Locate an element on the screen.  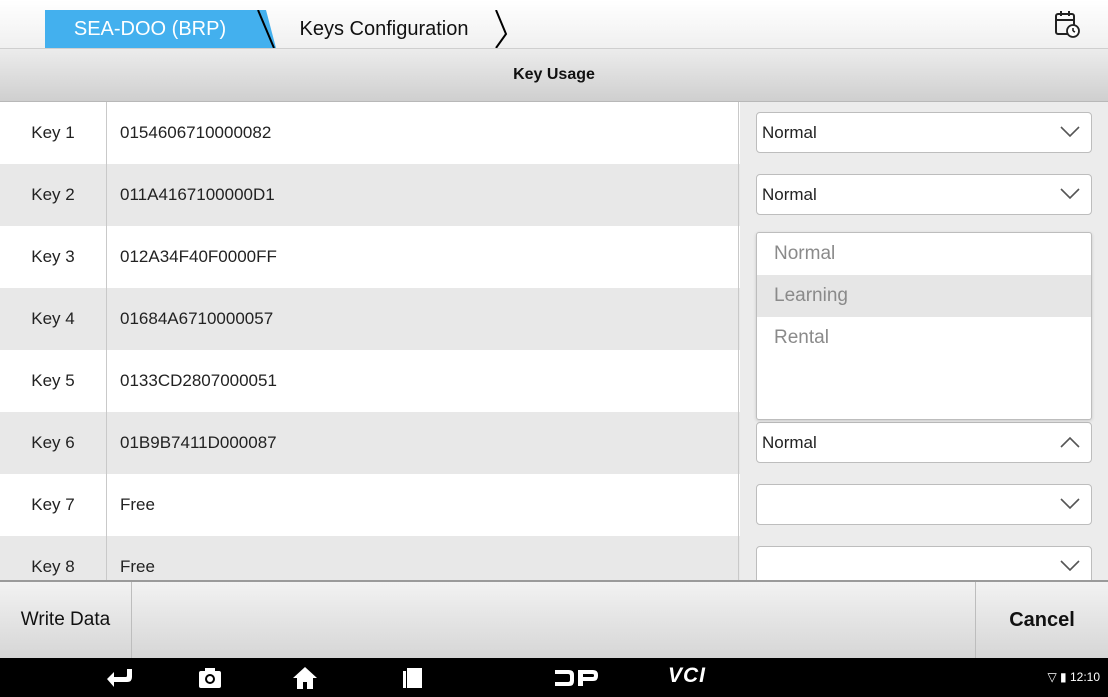
back-icon is located at coordinates (120, 678).